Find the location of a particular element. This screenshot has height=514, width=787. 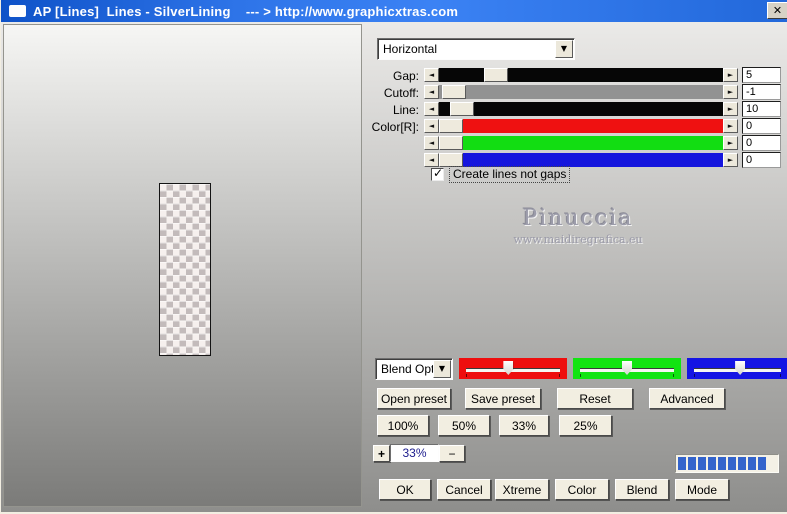

color-b-slider: ◄ ► is located at coordinates (581, 160).